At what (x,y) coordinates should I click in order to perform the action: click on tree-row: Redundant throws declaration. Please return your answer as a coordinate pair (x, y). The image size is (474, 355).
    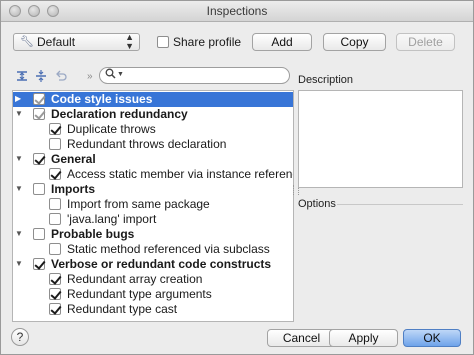
    Looking at the image, I should click on (153, 144).